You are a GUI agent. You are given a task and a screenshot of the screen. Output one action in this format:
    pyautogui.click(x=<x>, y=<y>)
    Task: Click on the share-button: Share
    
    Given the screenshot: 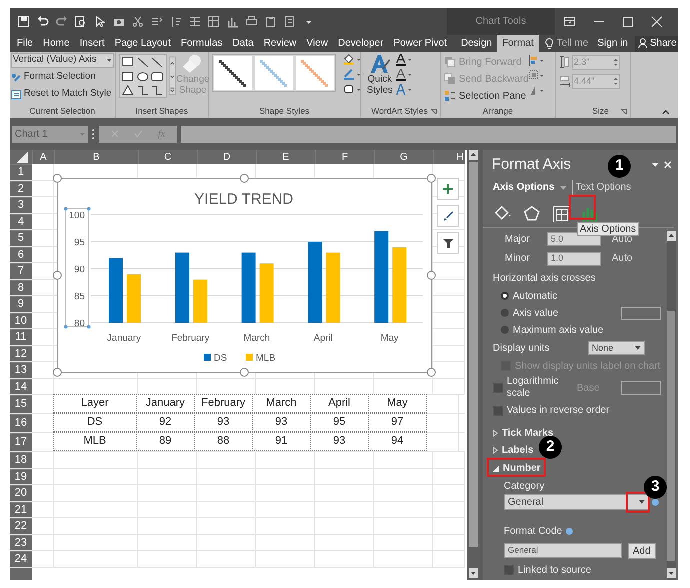 What is the action you would take?
    pyautogui.click(x=656, y=44)
    